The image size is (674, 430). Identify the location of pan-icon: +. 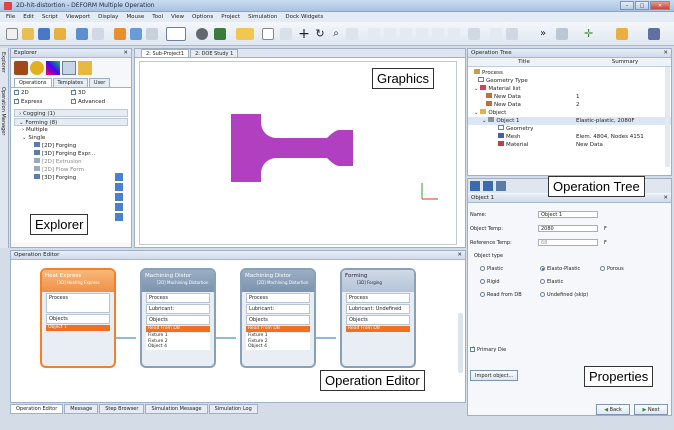
(304, 34).